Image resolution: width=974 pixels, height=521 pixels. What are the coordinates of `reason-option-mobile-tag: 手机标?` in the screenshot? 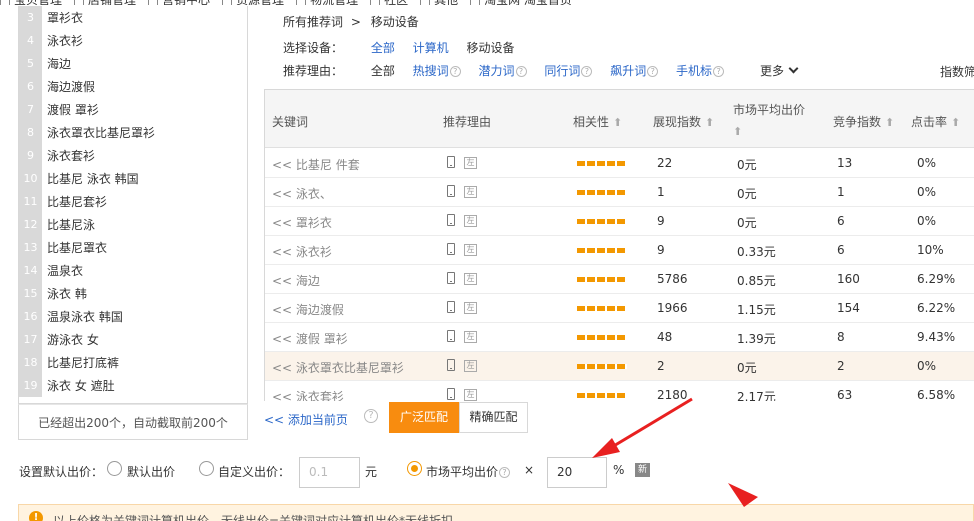 It's located at (700, 70).